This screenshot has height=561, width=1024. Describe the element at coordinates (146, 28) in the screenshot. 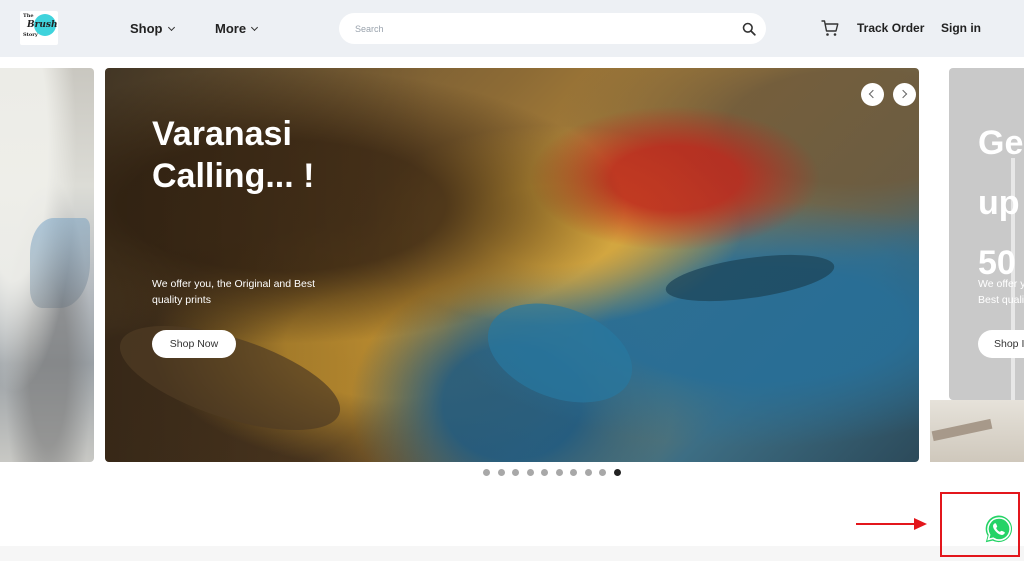

I see `nav-shop-label: Shop` at that location.